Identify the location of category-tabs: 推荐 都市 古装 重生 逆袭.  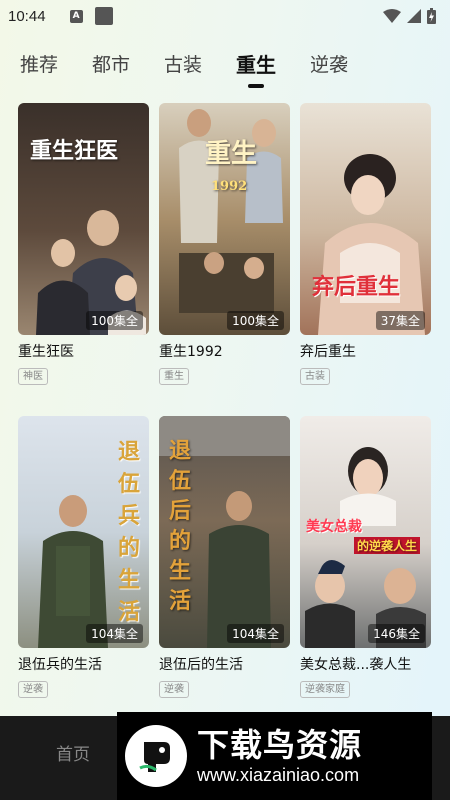
(225, 68).